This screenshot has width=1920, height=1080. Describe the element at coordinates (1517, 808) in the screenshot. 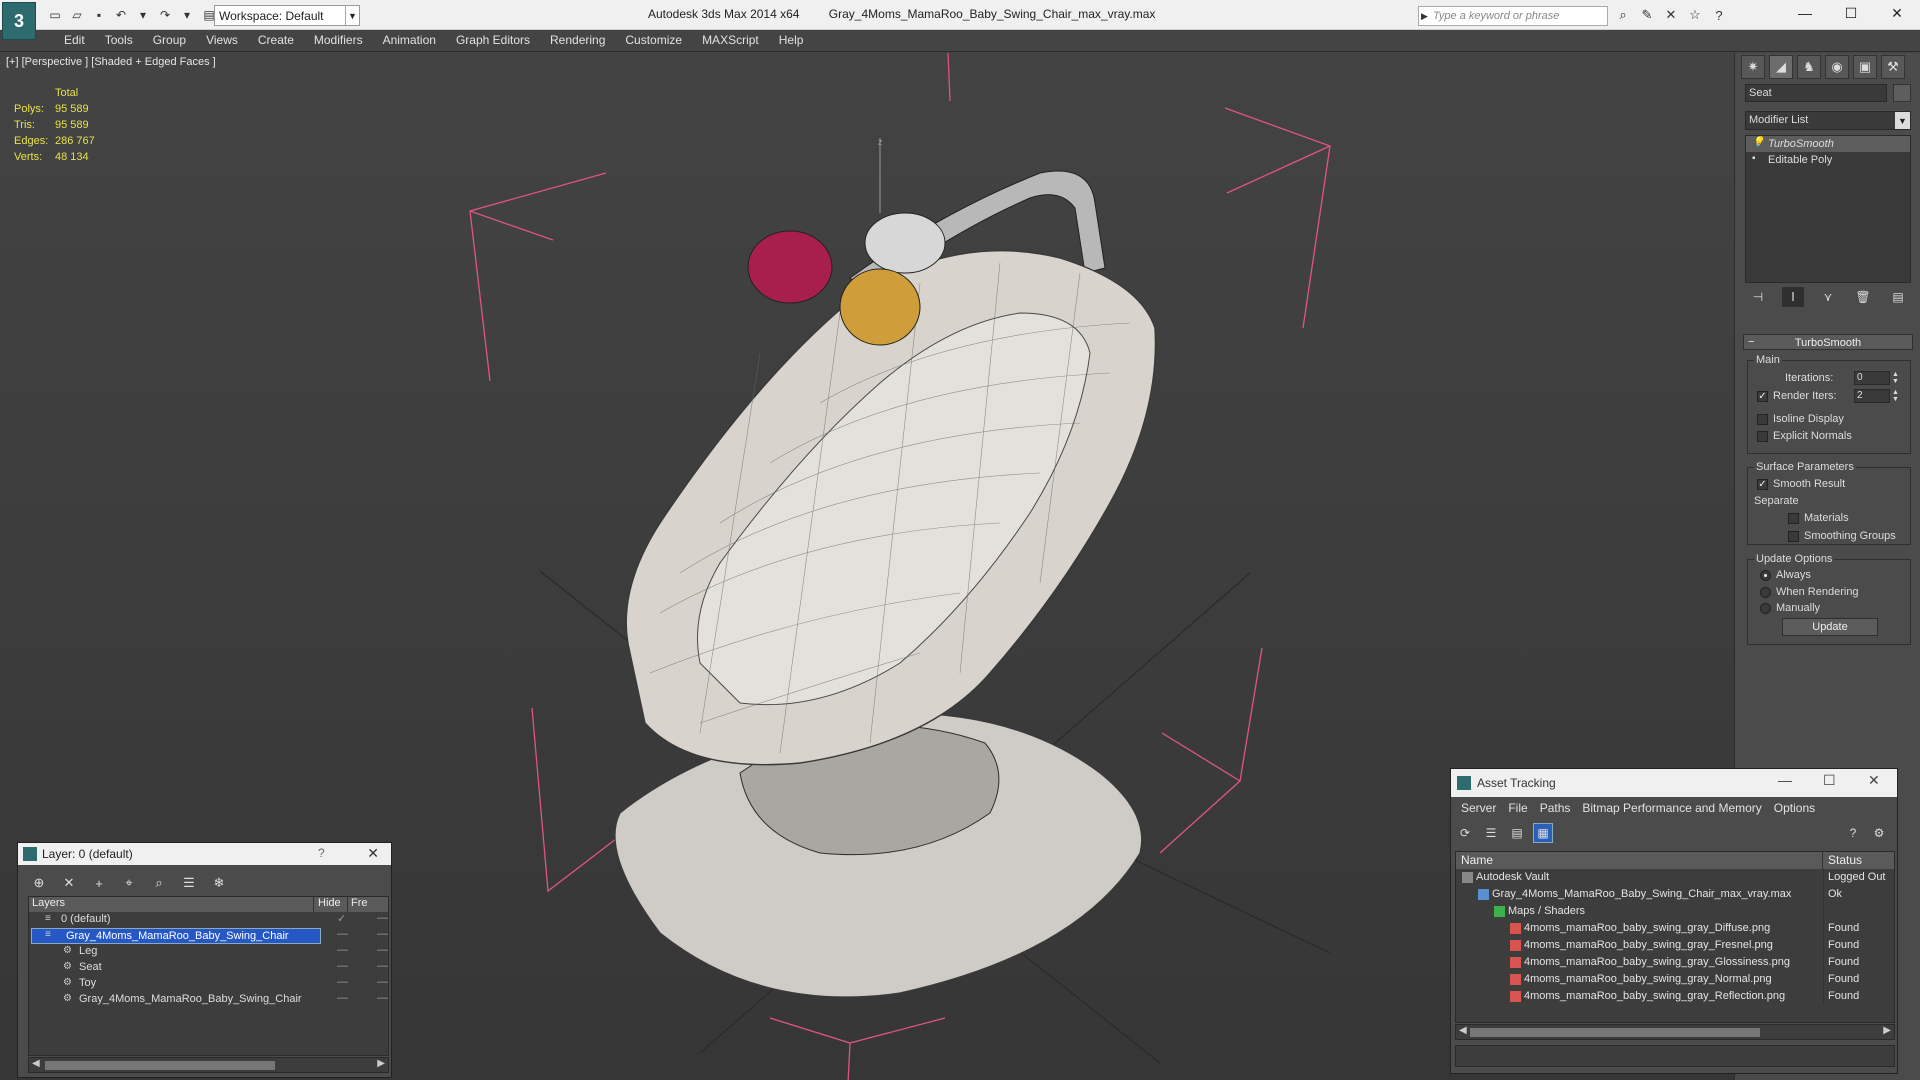

I see `asset-menu-file: File` at that location.